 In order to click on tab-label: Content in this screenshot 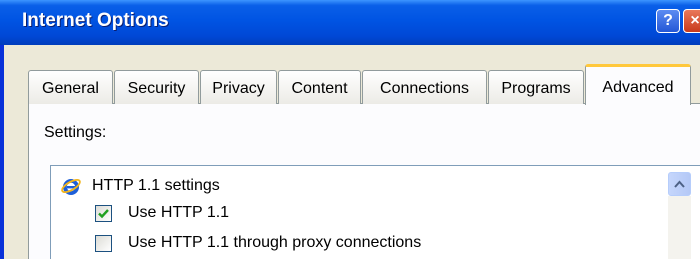, I will do `click(319, 88)`.